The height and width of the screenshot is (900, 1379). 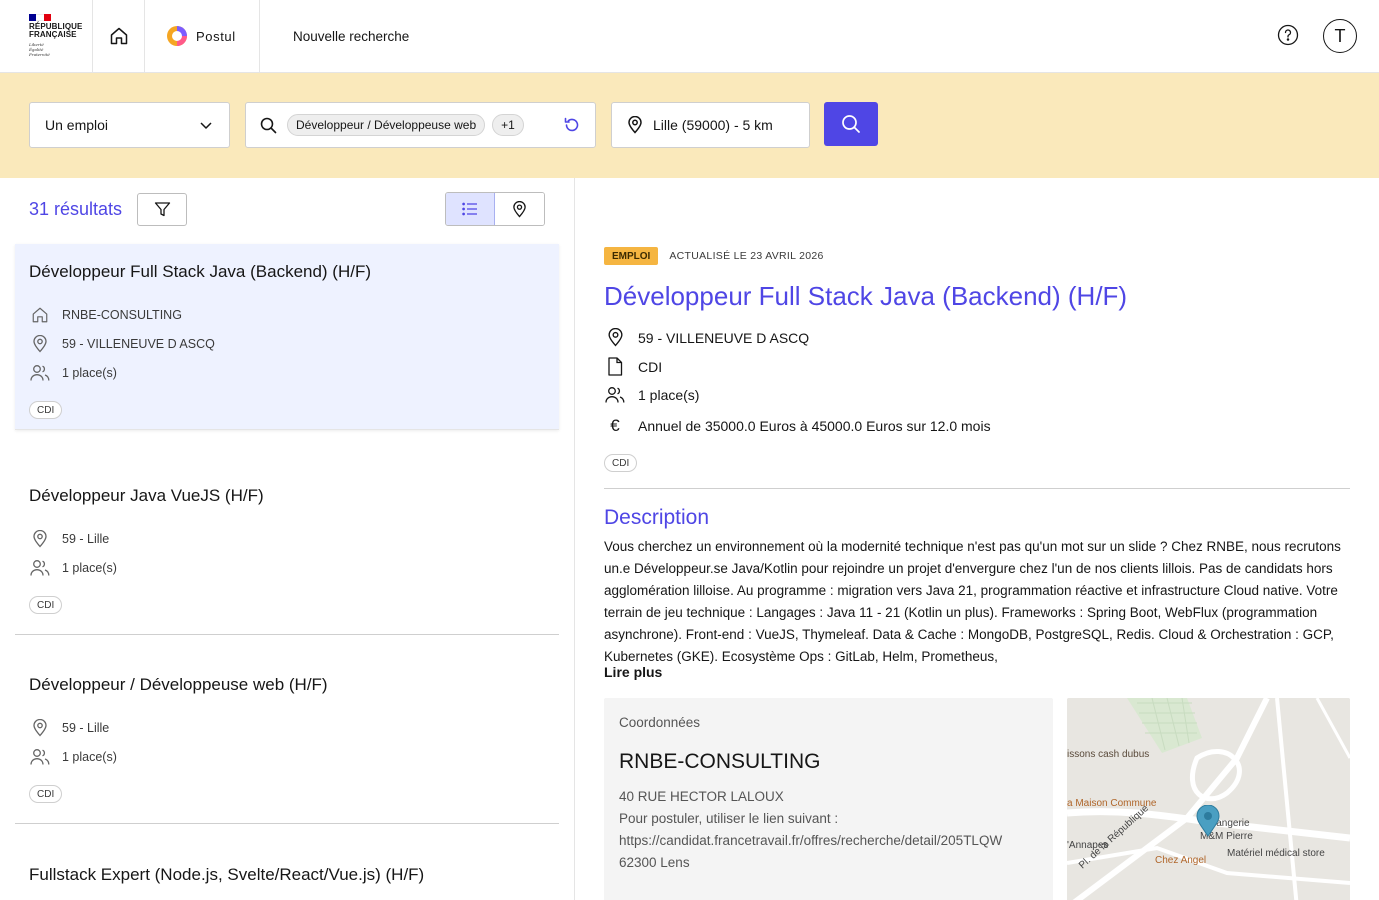 I want to click on search-type-value: Un emploi, so click(x=77, y=125).